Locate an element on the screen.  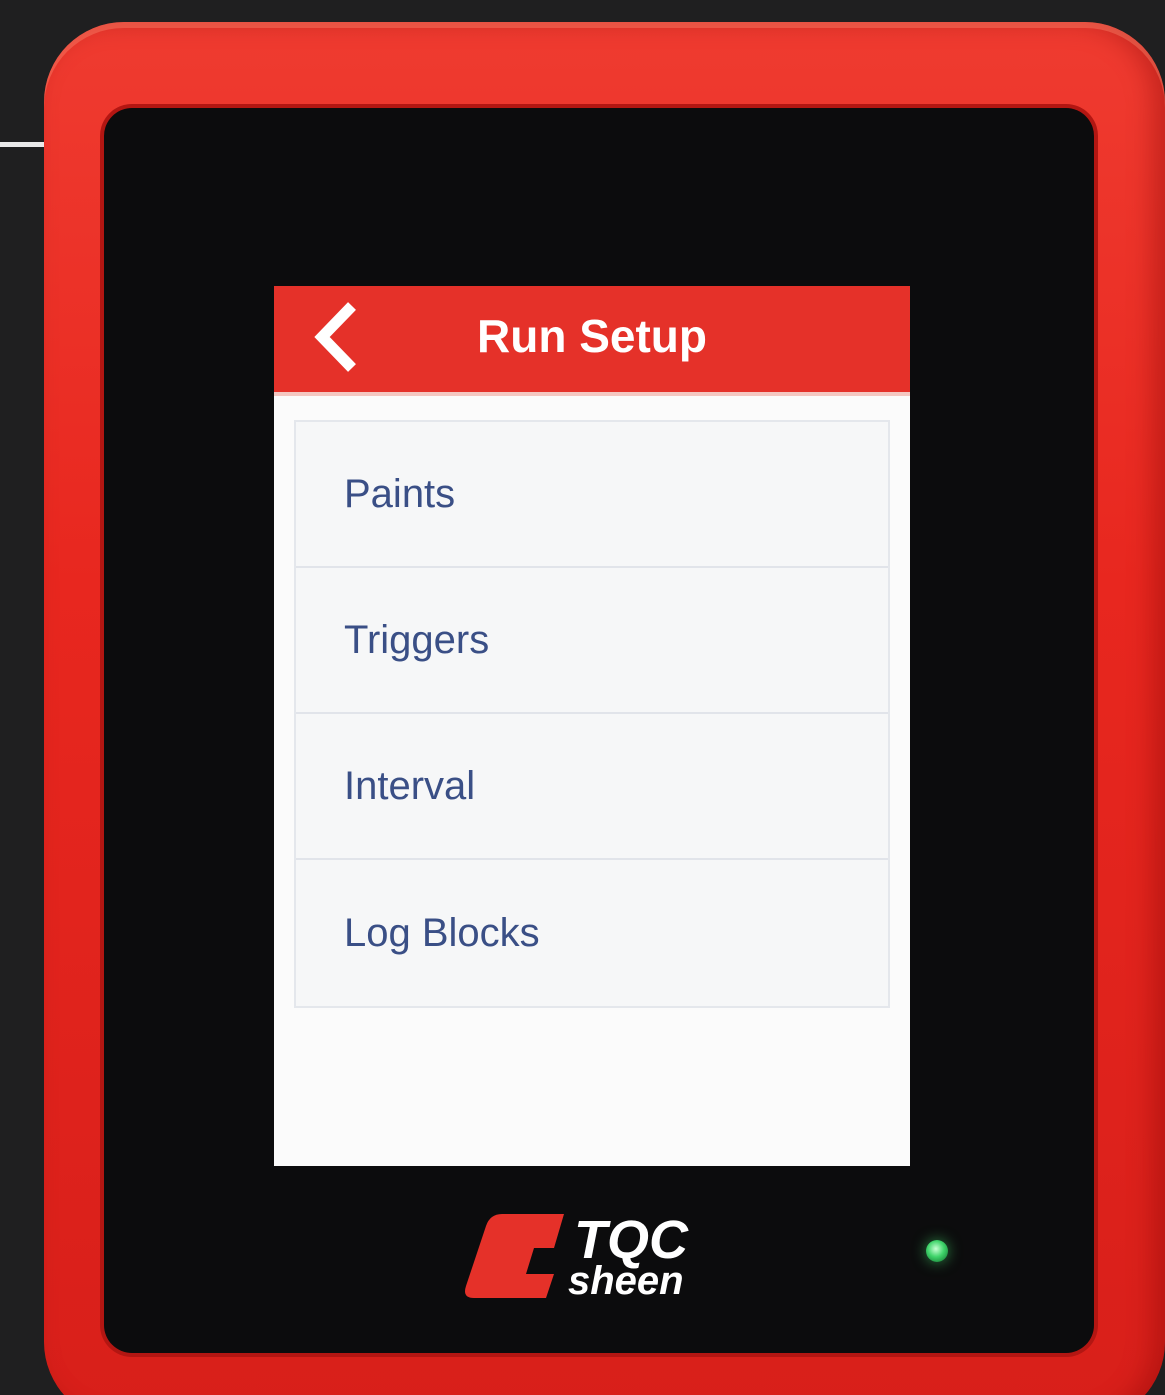
menu-item-log-blocks: Log Blocks is located at coordinates (592, 933).